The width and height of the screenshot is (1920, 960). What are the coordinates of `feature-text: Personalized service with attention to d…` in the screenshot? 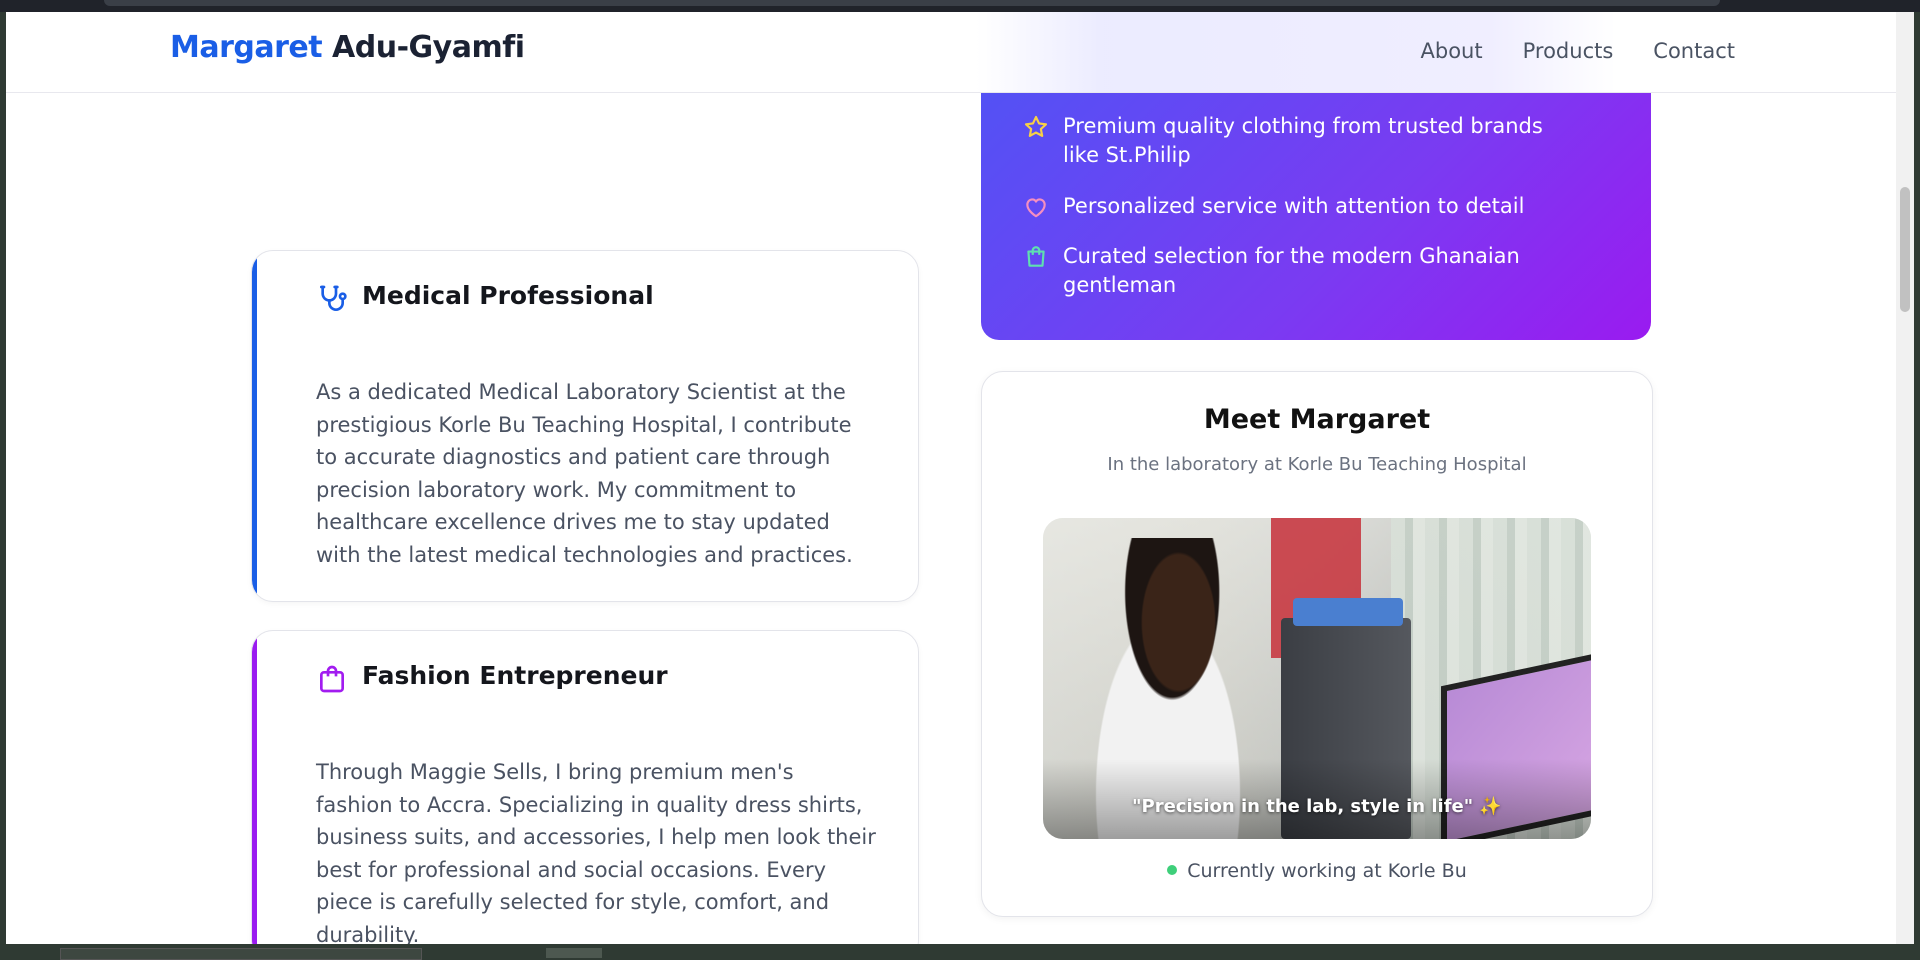 It's located at (1294, 206).